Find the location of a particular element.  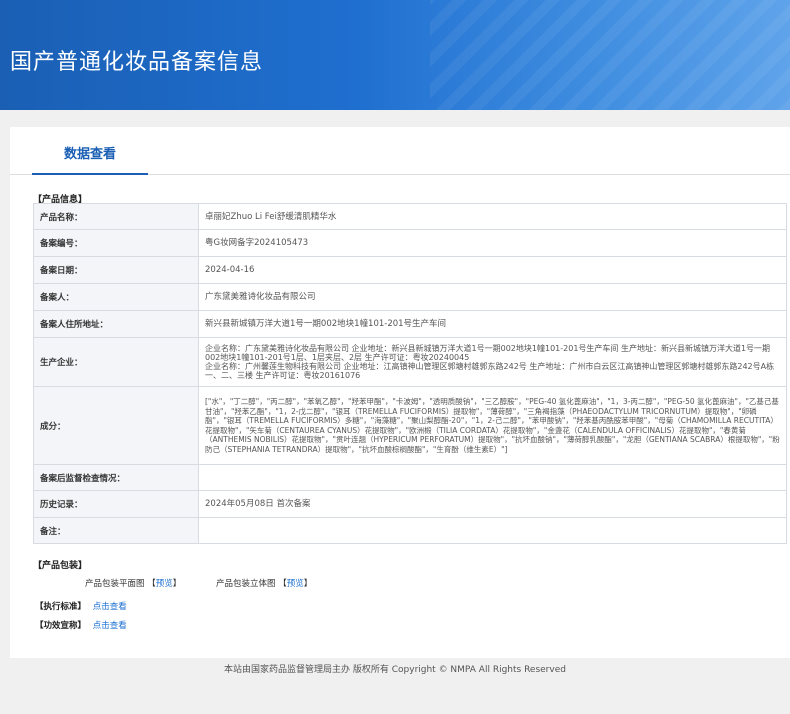

table-row: 产品名称： 卓丽妃Zhuo Li Fei舒缓清肌精华水 is located at coordinates (410, 216).